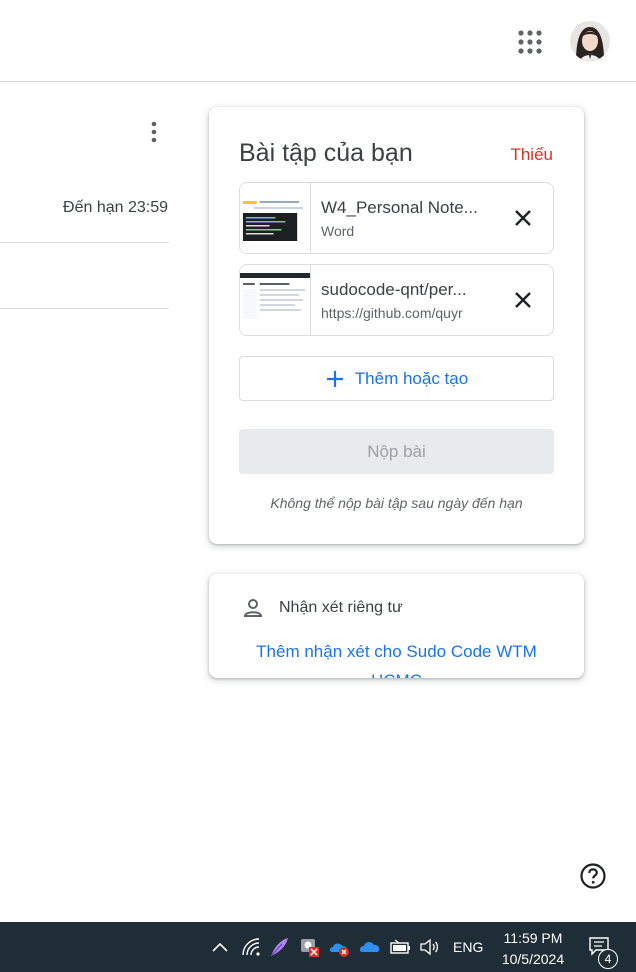 The image size is (636, 972). Describe the element at coordinates (275, 300) in the screenshot. I see `link-thumbnail` at that location.